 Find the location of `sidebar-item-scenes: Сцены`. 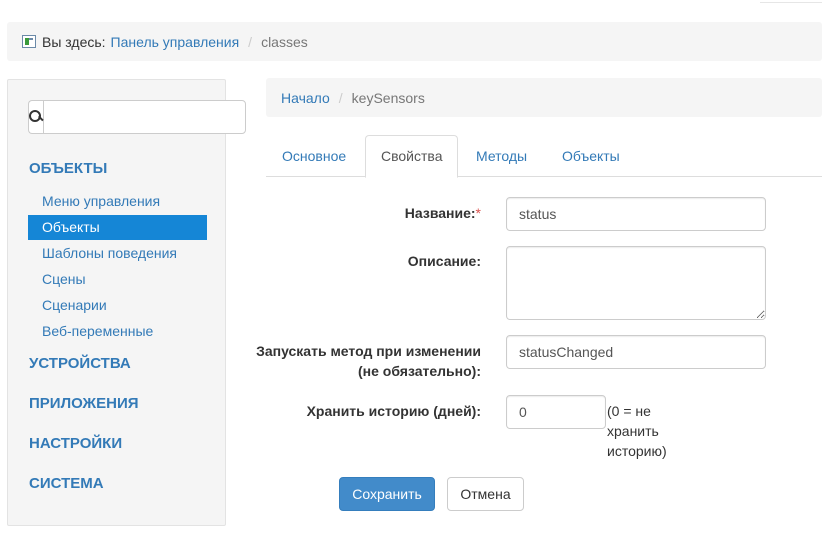

sidebar-item-scenes: Сцены is located at coordinates (117, 279).